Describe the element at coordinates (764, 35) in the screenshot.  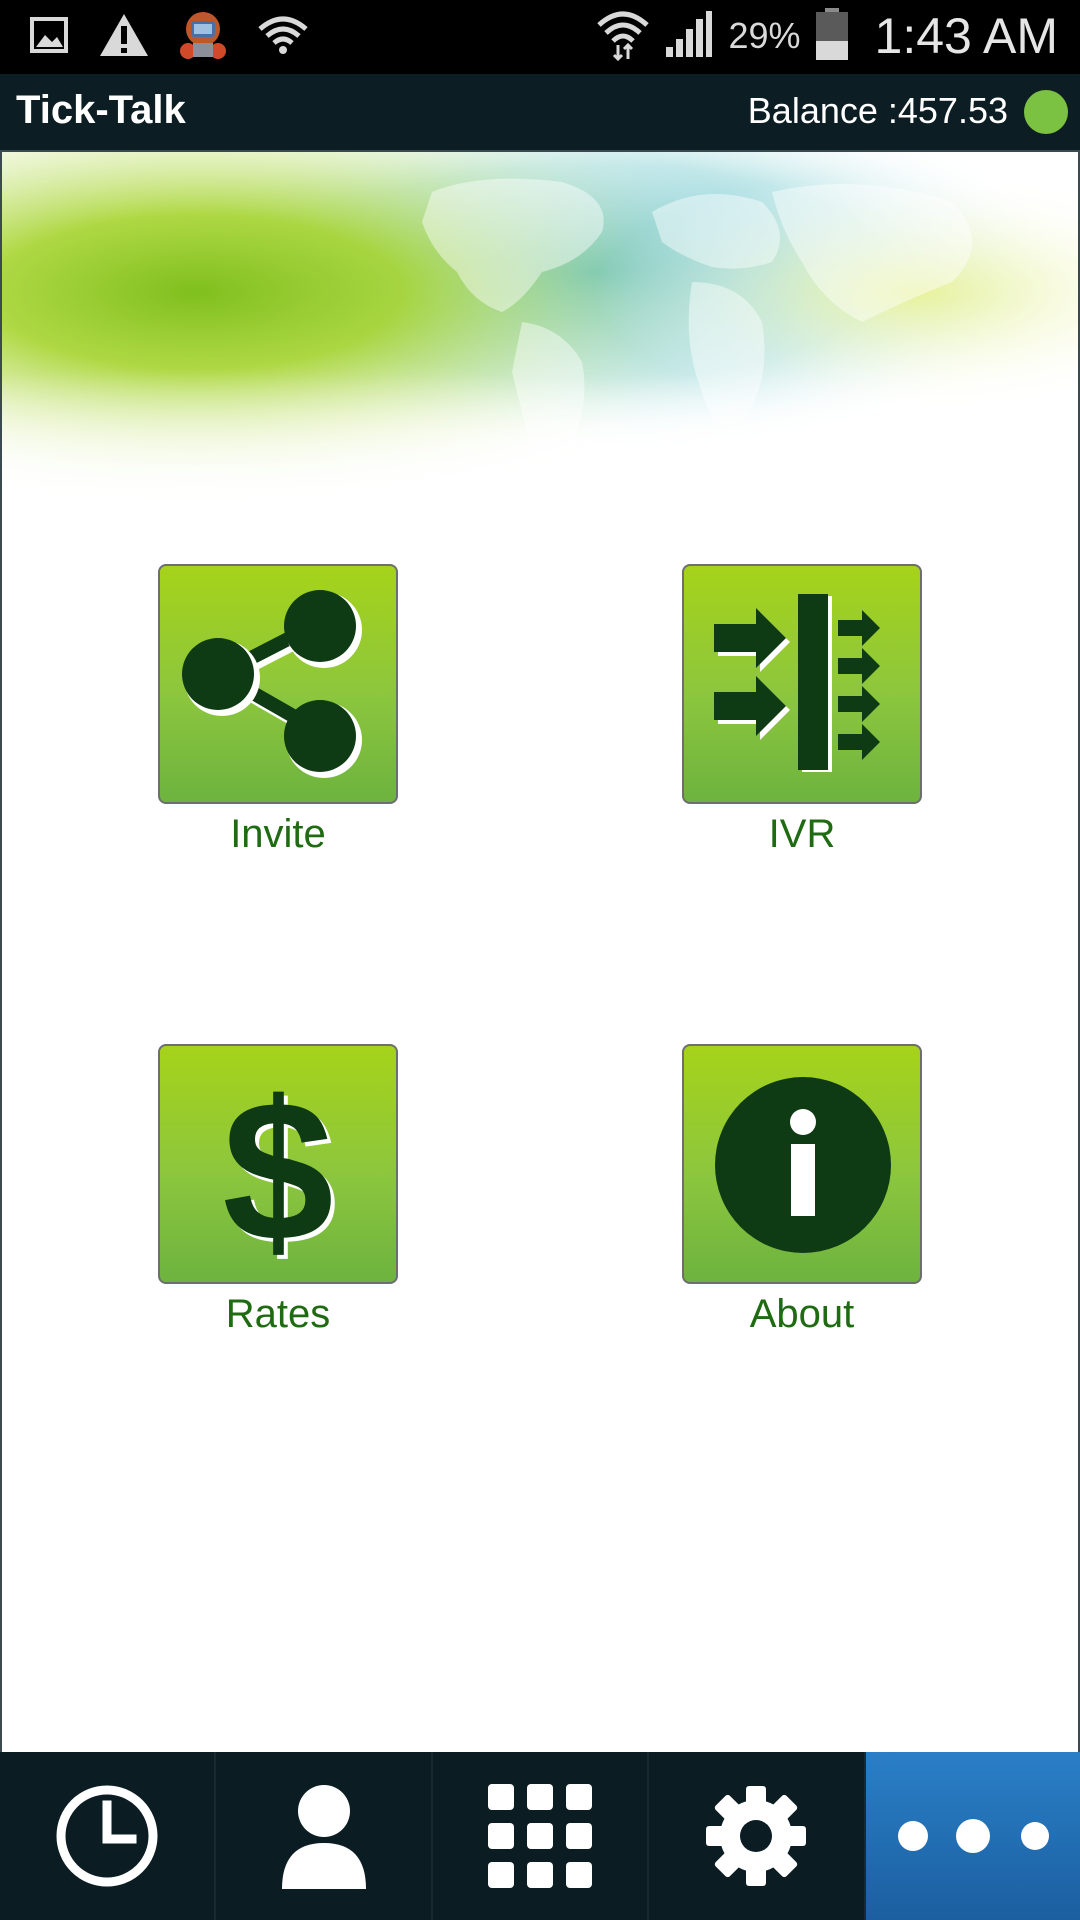
I see `battery-percent: 29%` at that location.